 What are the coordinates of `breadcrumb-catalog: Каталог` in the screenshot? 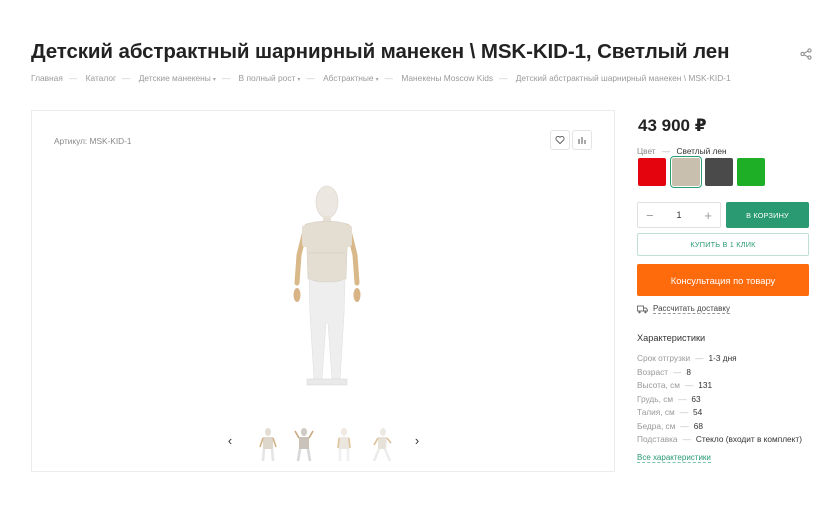 It's located at (101, 78).